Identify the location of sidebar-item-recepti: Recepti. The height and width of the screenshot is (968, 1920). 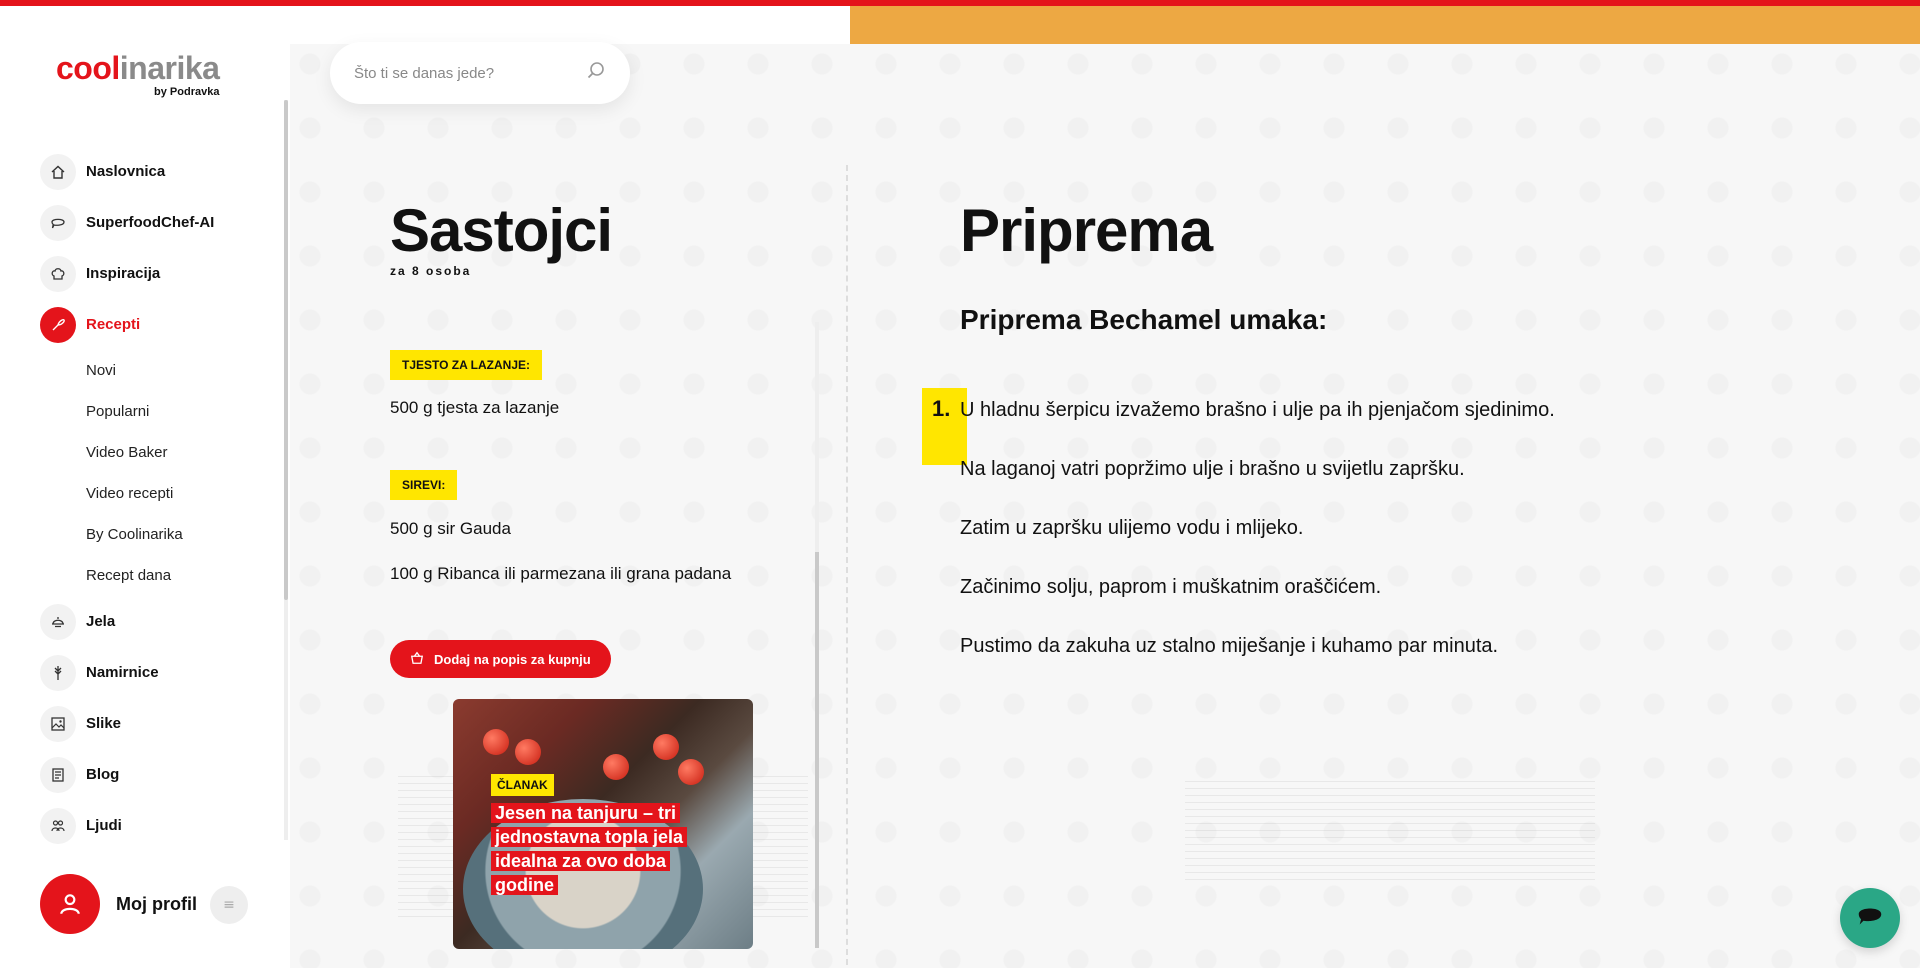
(160, 324).